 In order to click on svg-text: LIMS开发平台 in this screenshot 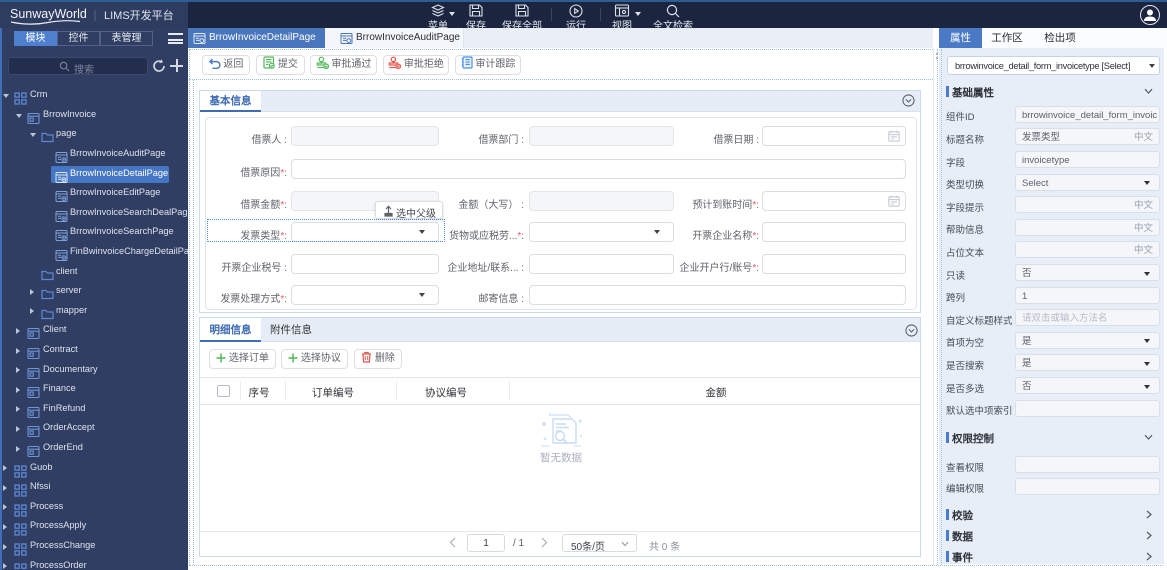, I will do `click(139, 15)`.